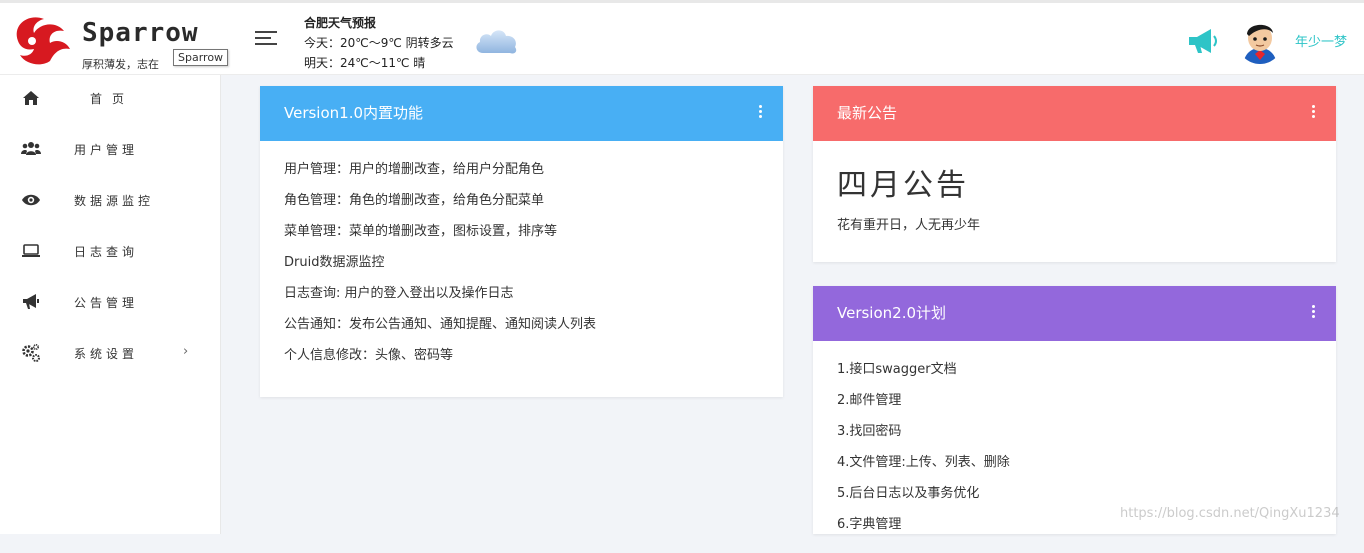 Image resolution: width=1364 pixels, height=553 pixels. I want to click on bullhorn-icon, so click(31, 301).